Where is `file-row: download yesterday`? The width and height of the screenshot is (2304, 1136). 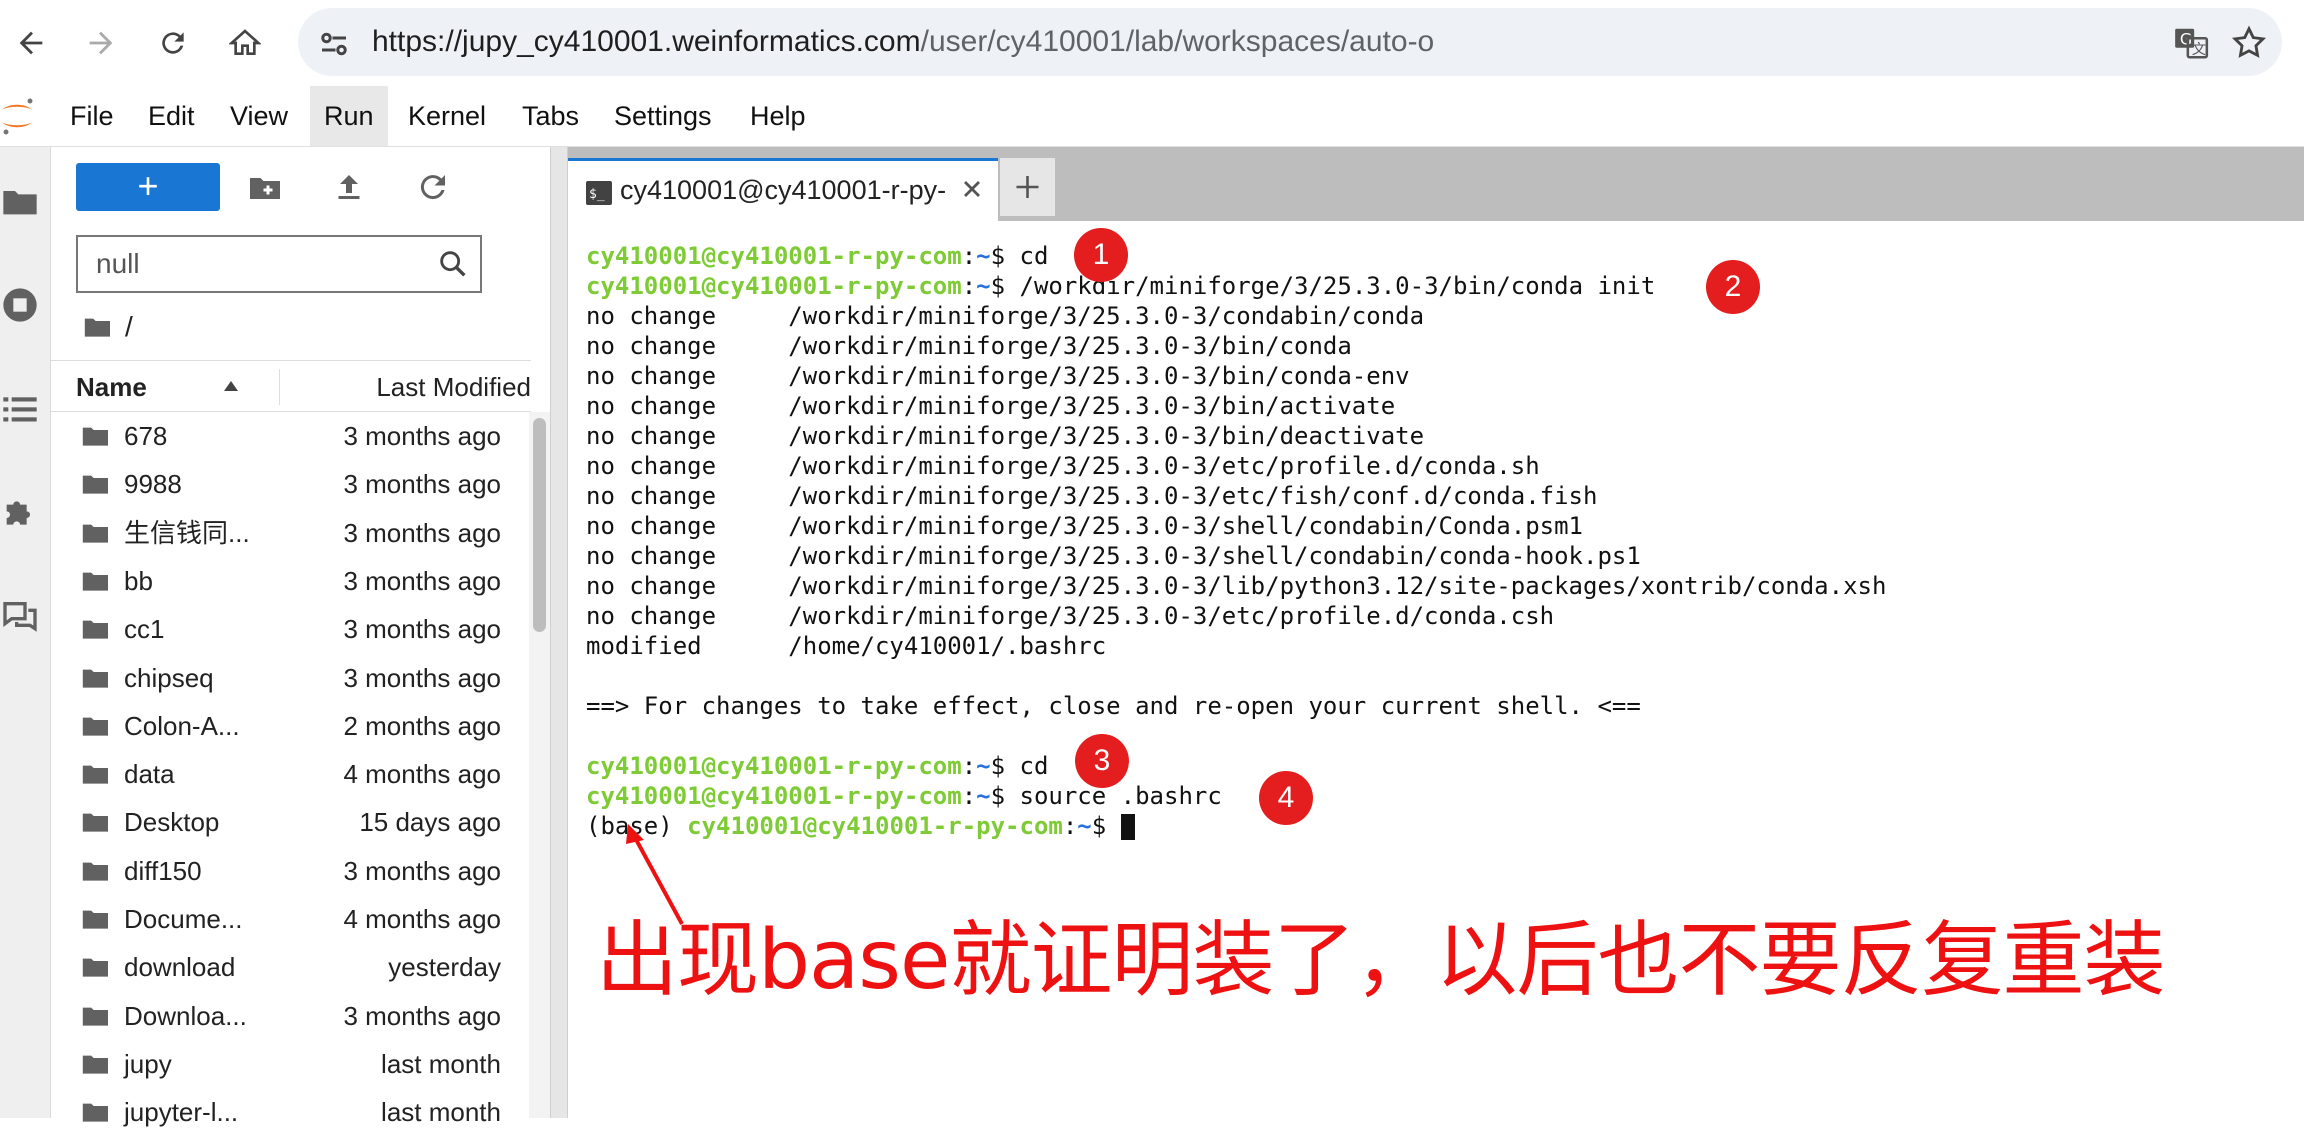
file-row: download yesterday is located at coordinates (281, 967).